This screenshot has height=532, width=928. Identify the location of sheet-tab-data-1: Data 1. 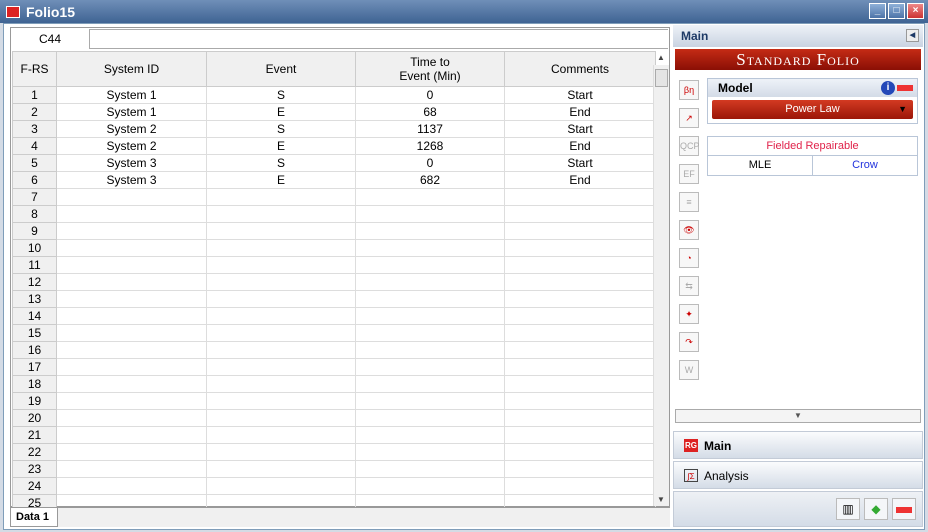
(34, 517).